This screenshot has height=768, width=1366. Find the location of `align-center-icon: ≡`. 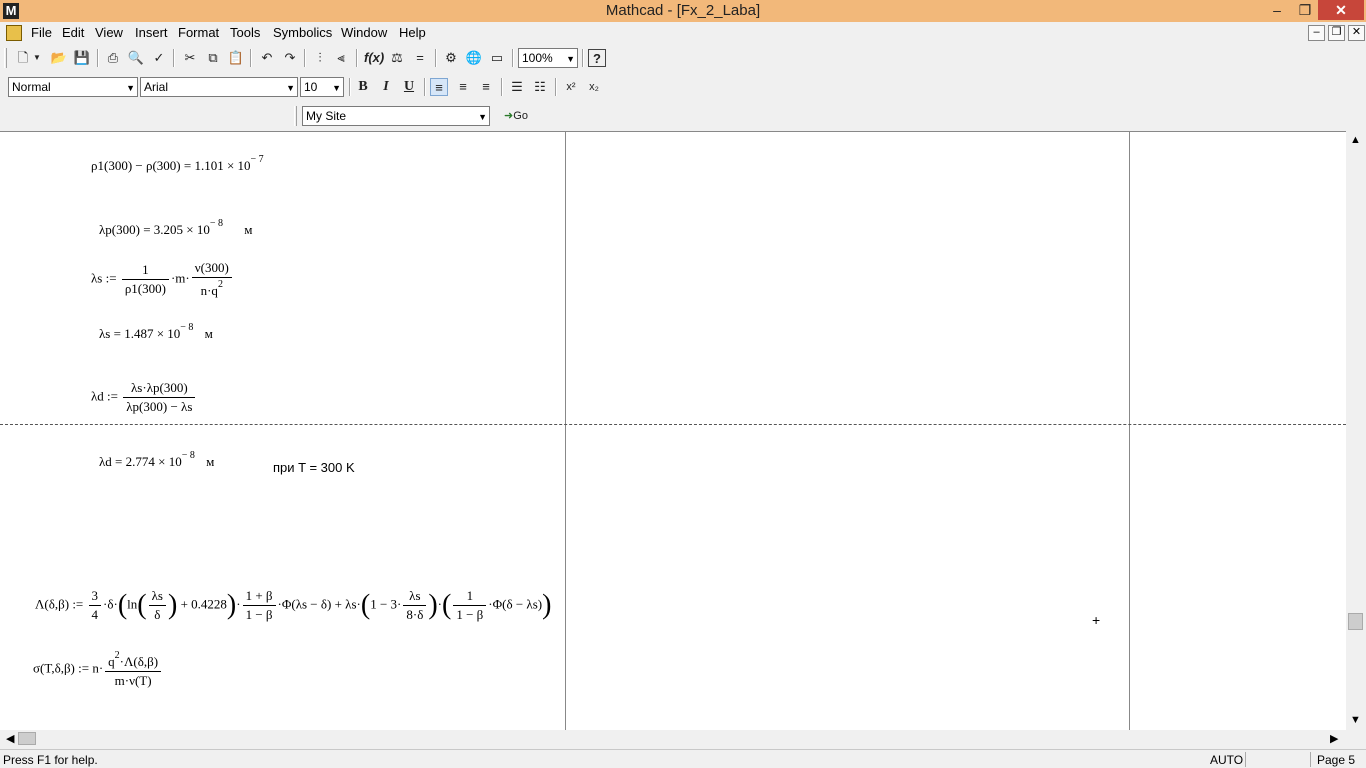

align-center-icon: ≡ is located at coordinates (463, 87).